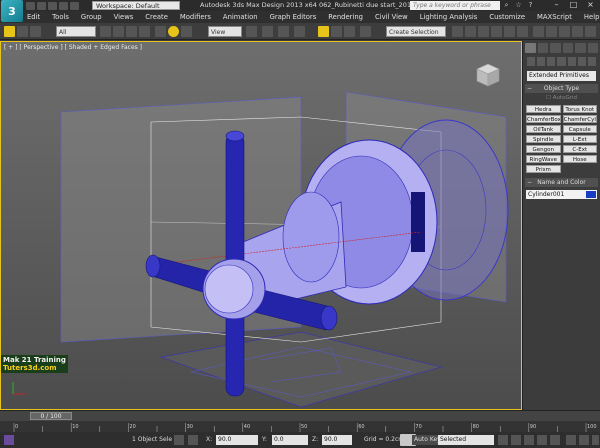 This screenshot has height=448, width=600. I want to click on lights-icon, so click(551, 61).